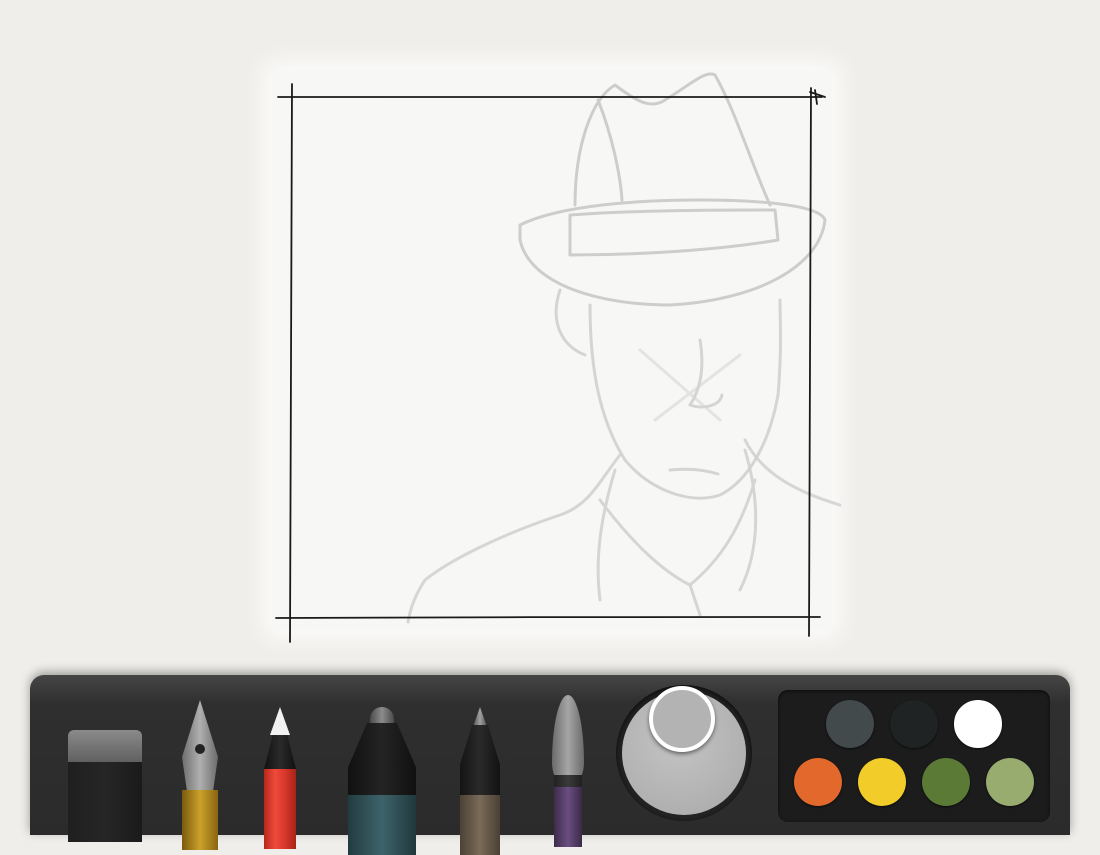 The height and width of the screenshot is (855, 1100). I want to click on swatch-orange, so click(818, 782).